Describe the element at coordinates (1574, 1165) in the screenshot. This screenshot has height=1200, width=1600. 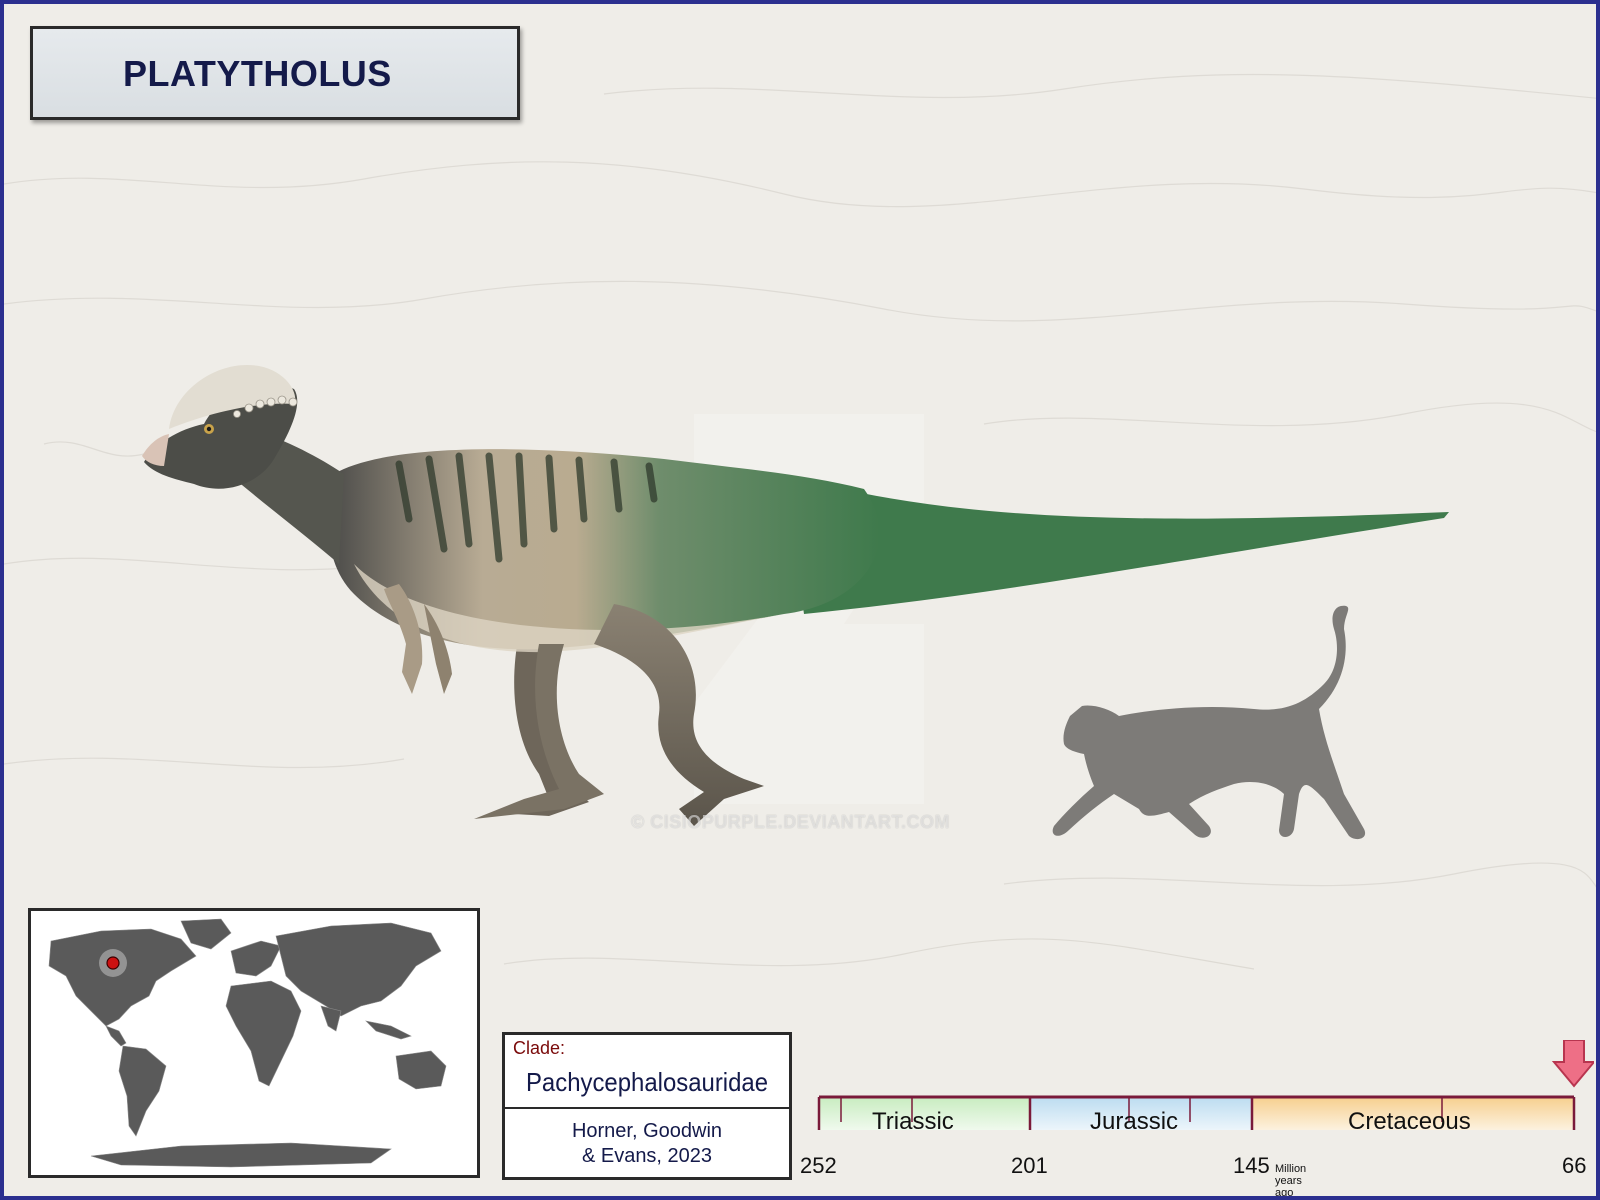
I see `tick-label-66: 66` at that location.